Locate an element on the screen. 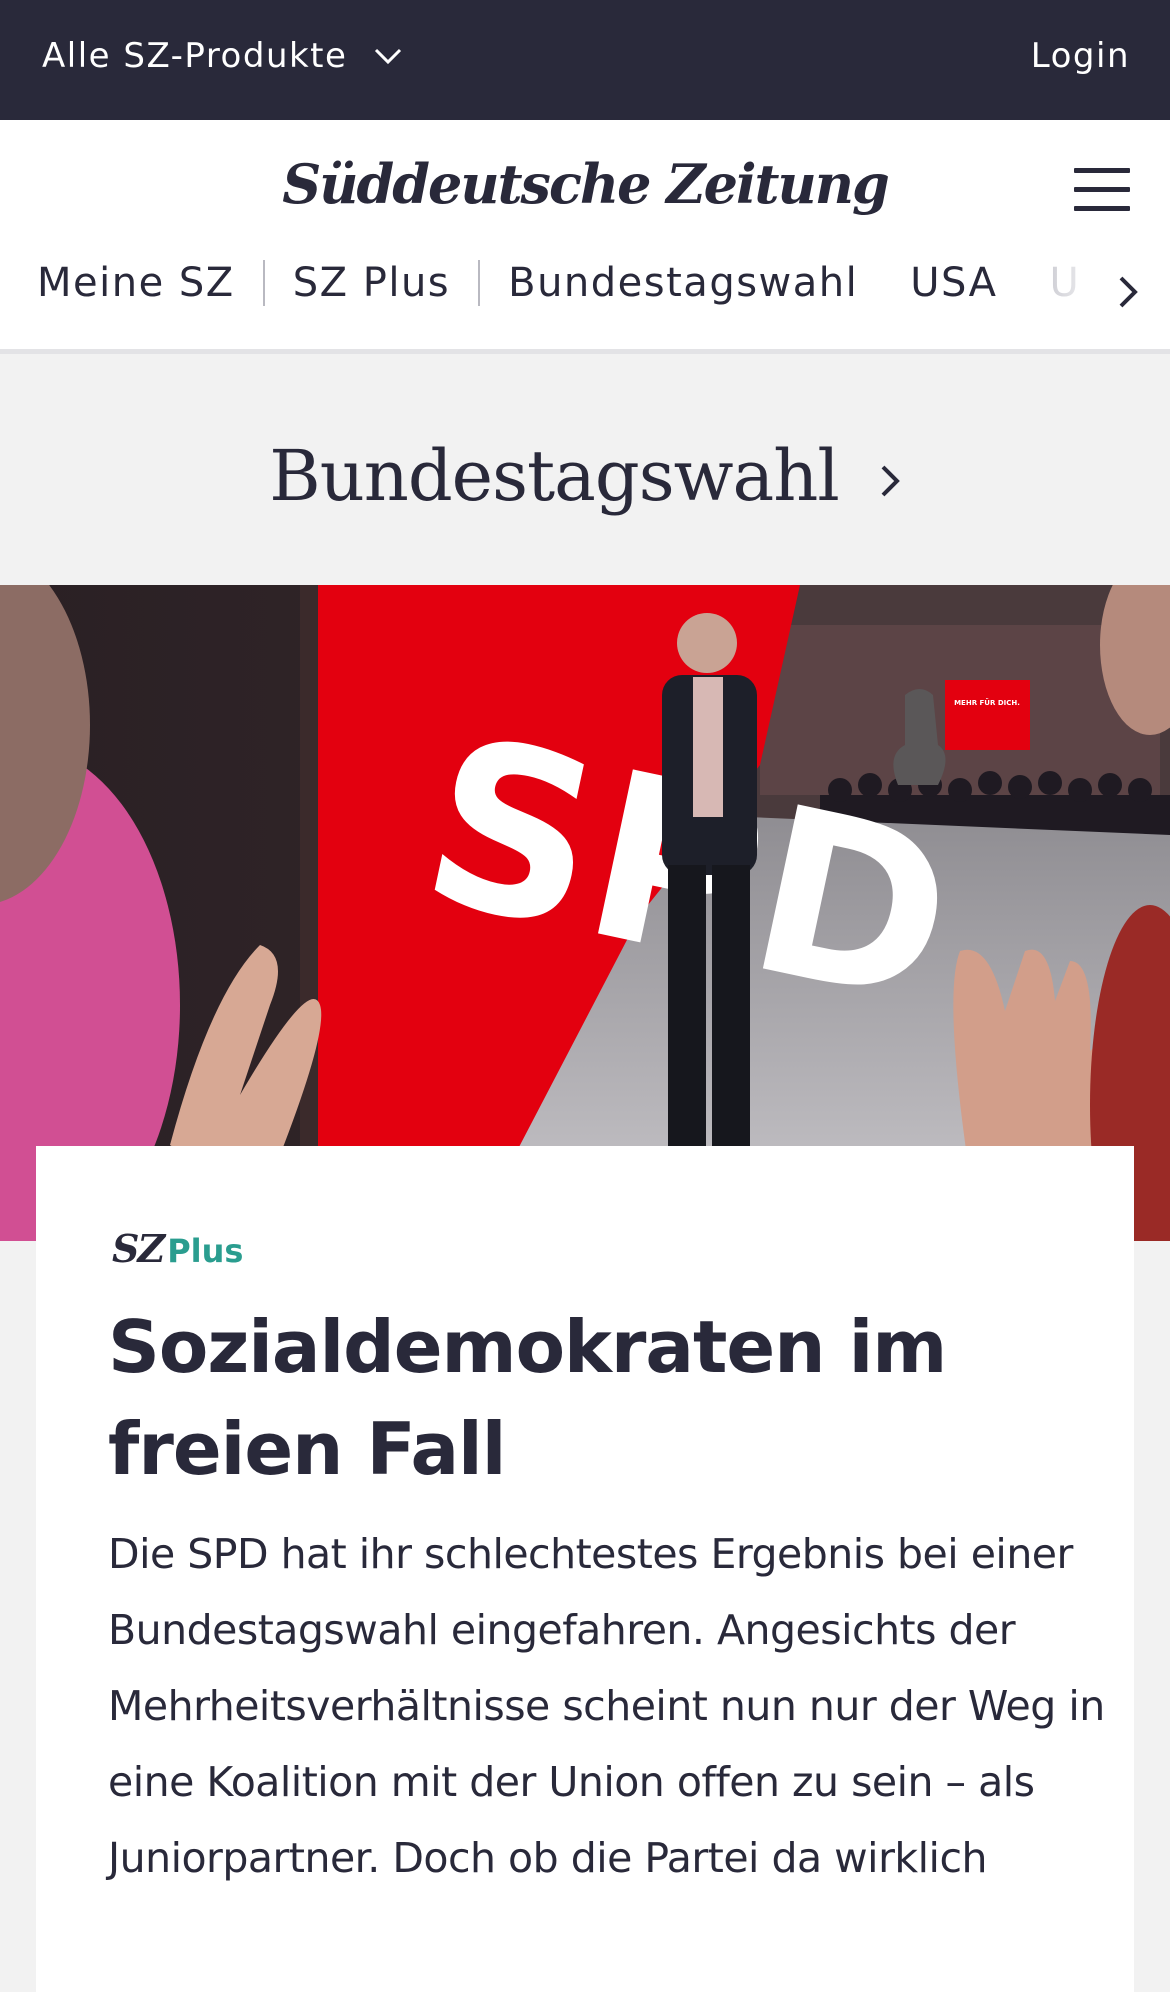  all-products-label: Alle SZ-Produkte is located at coordinates (195, 56).